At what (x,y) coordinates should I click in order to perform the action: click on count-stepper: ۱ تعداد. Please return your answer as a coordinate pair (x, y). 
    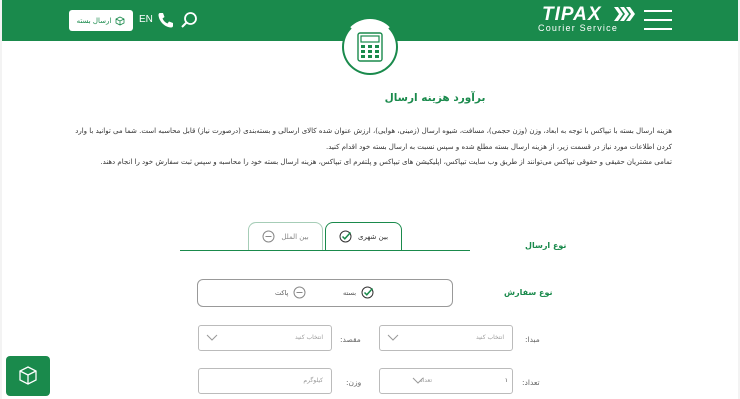
    Looking at the image, I should click on (446, 381).